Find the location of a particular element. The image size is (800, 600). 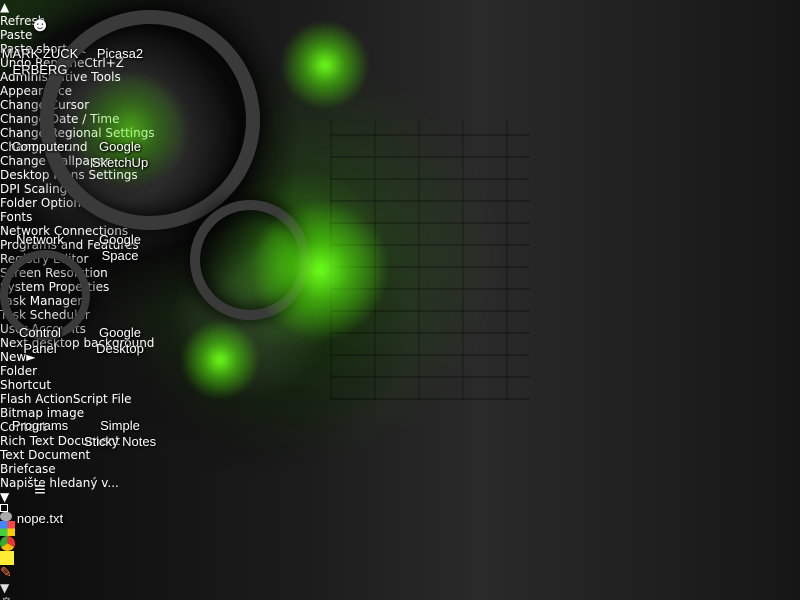

desktop-icon-programs: Programs is located at coordinates (40, 407).